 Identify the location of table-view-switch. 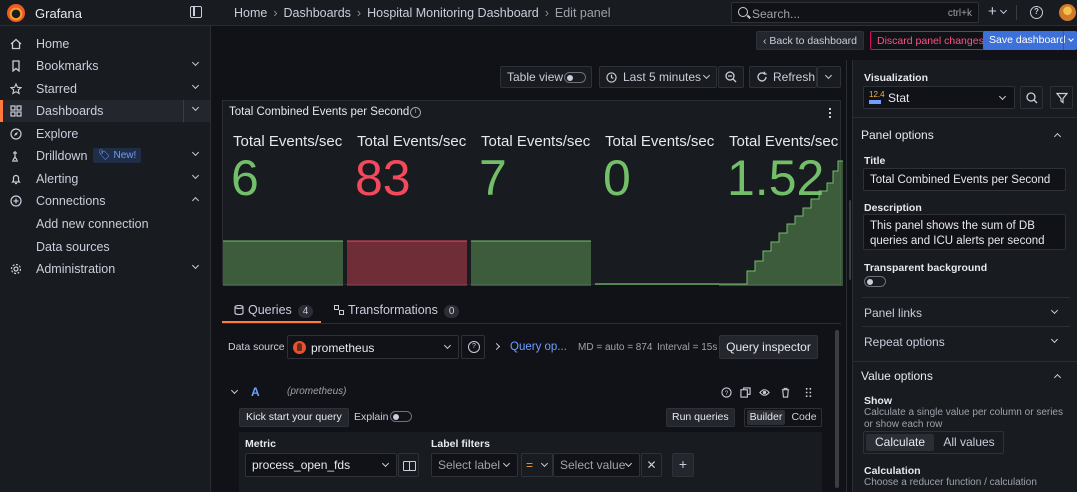
(575, 77).